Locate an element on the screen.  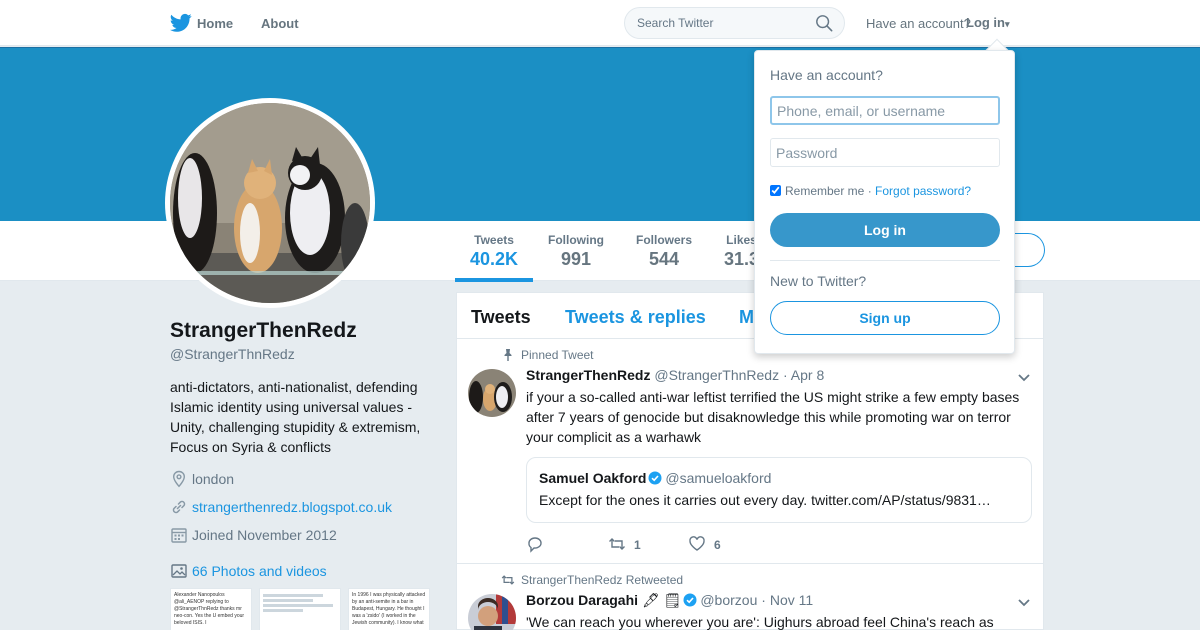
nav-about-link: About is located at coordinates (280, 23).